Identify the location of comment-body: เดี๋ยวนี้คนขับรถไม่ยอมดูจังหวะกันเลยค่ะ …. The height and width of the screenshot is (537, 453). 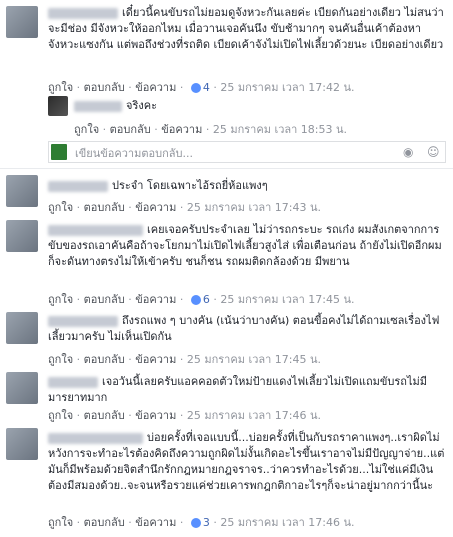
(247, 29).